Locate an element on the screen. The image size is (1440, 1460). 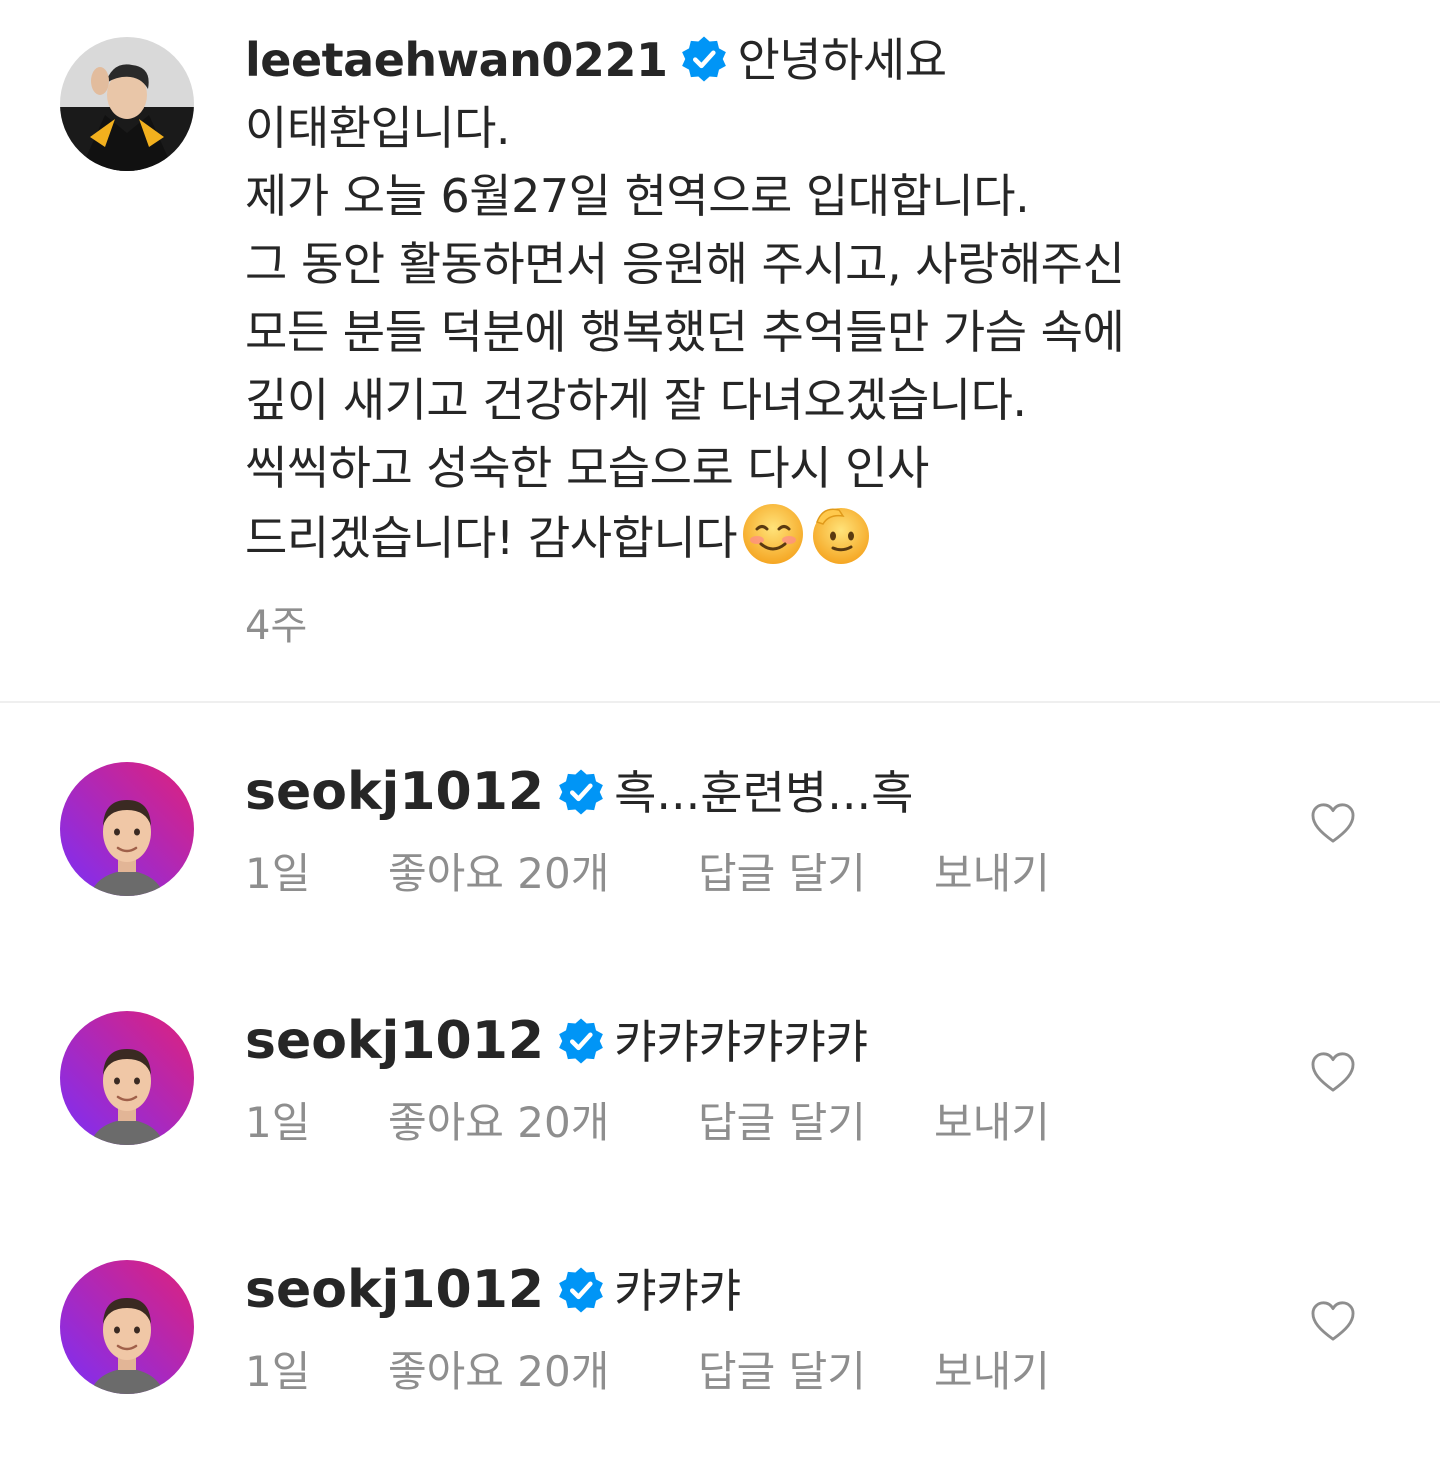
comment-text: 흑...훈련병...흑 is located at coordinates (764, 793).